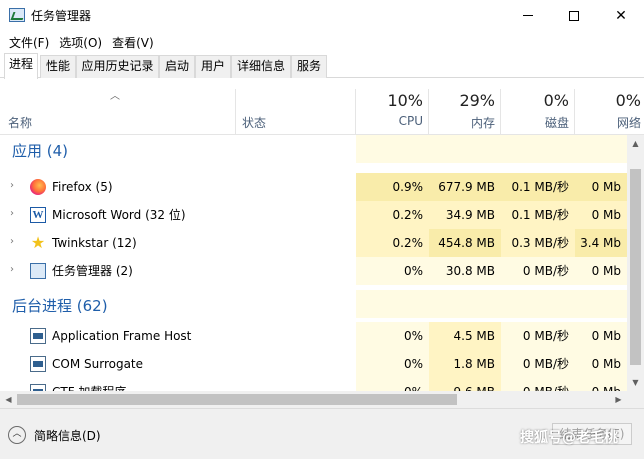 The image size is (644, 459). I want to click on window-title: 任务管理器, so click(61, 16).